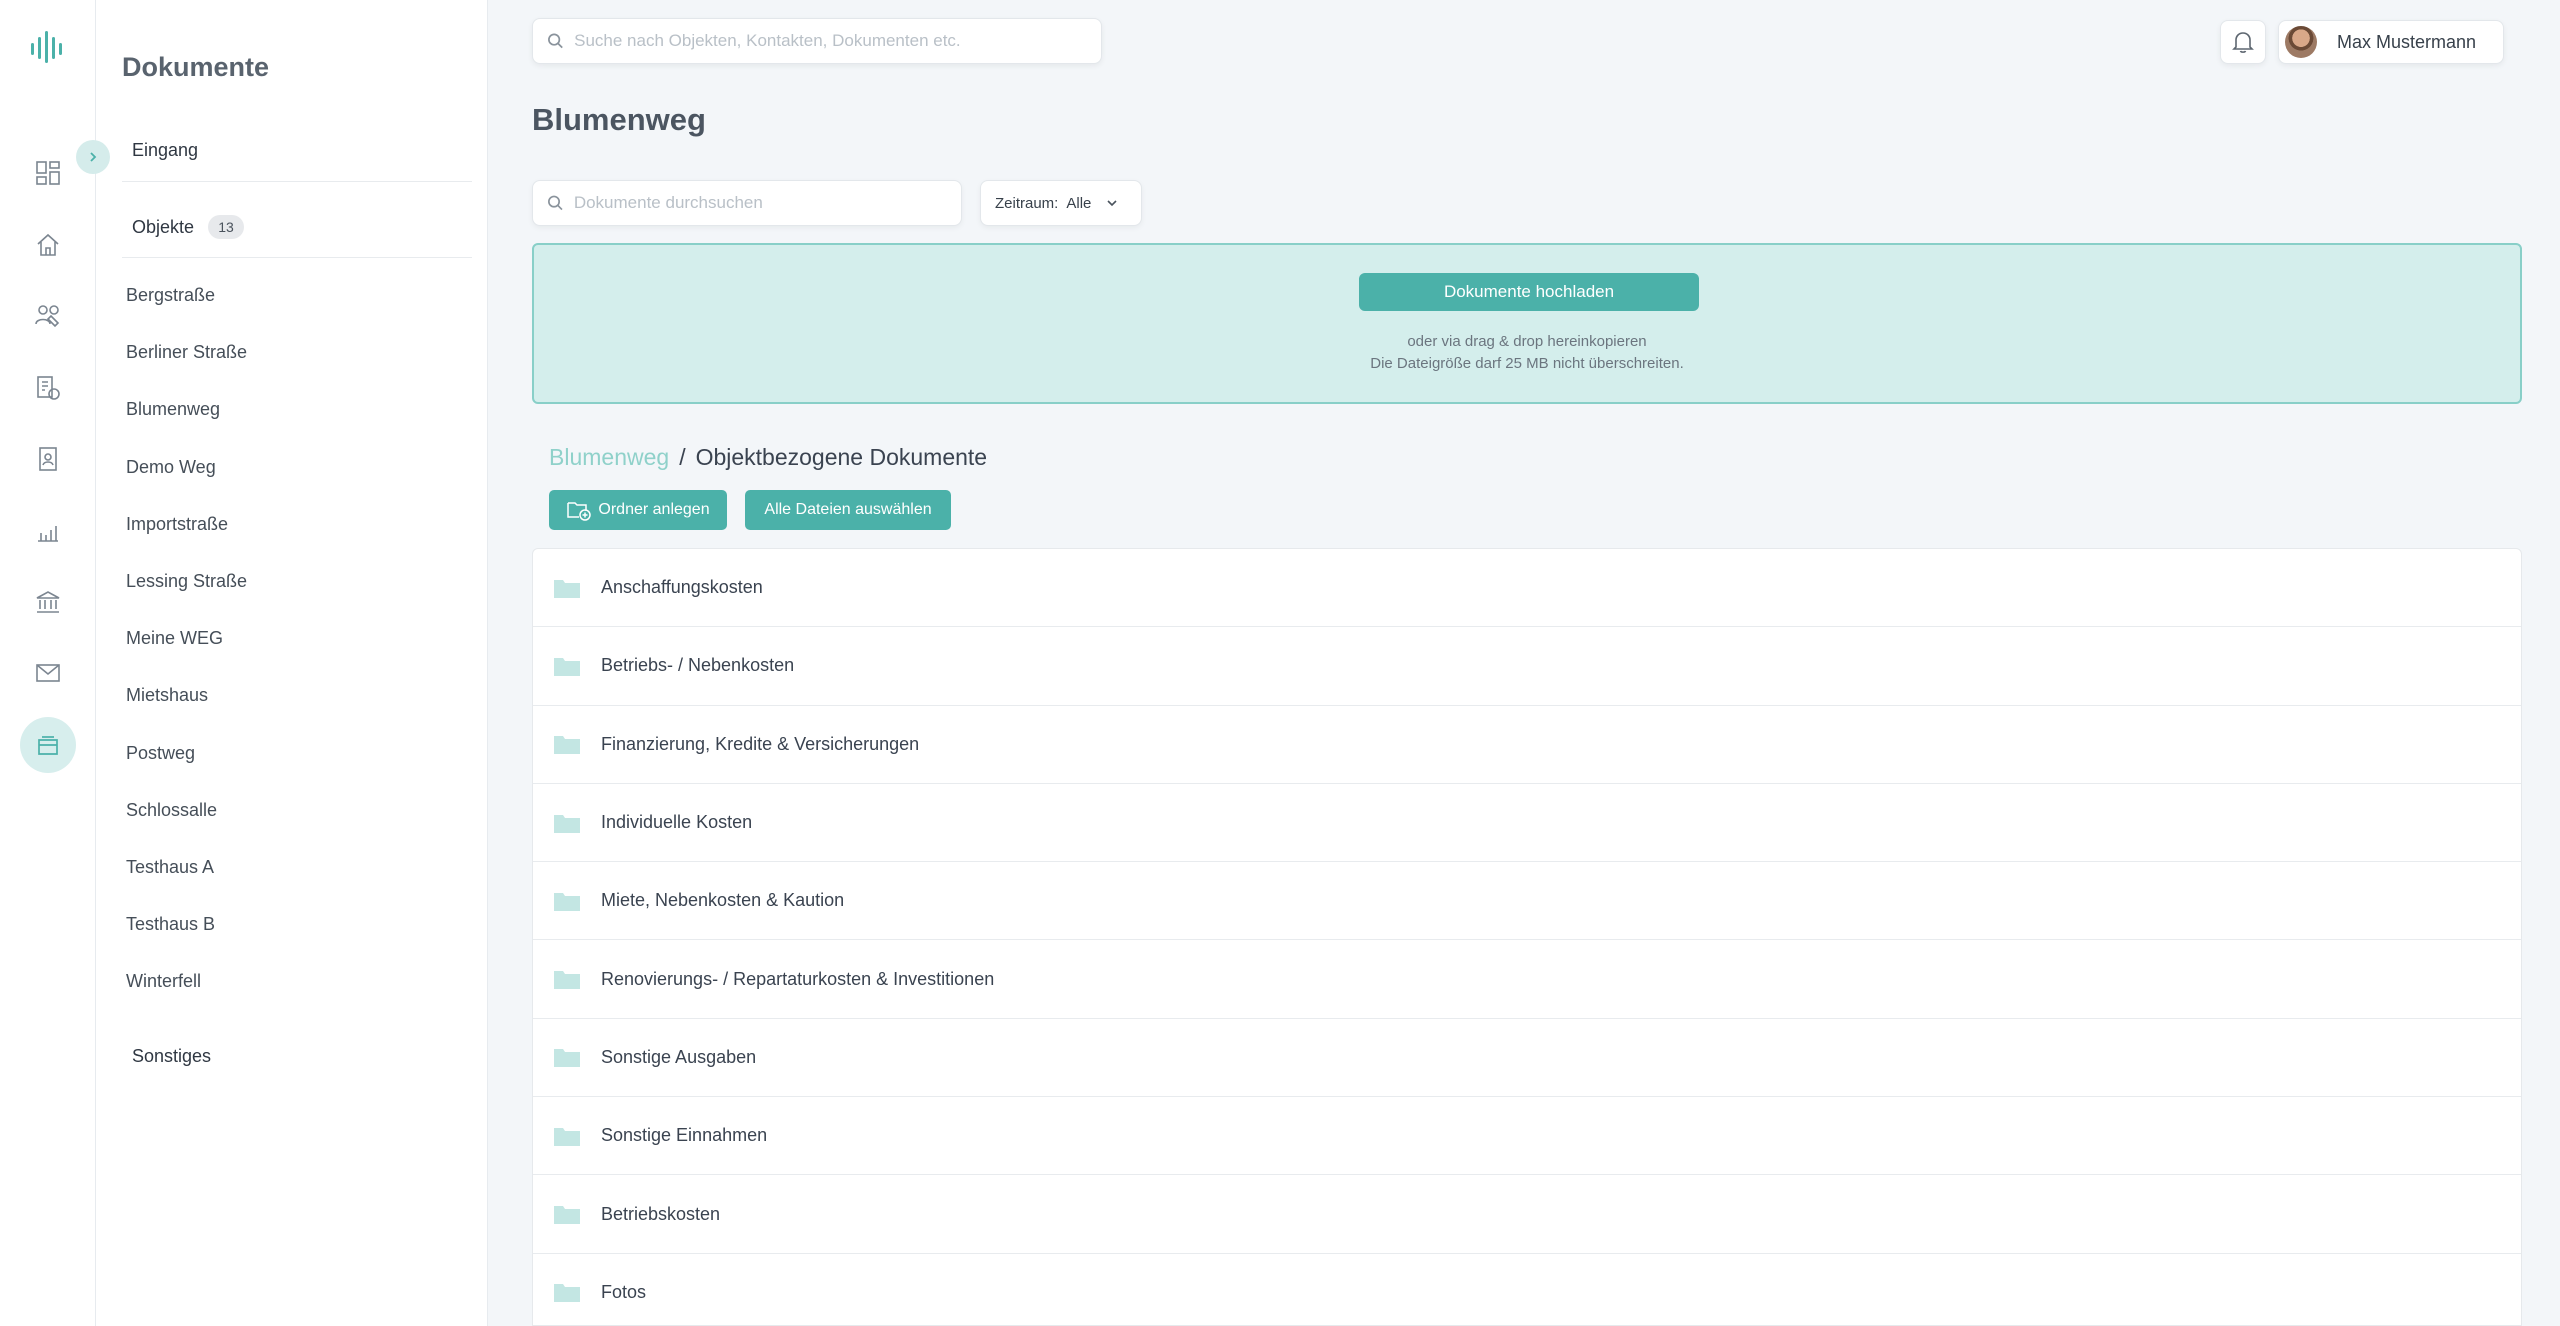  I want to click on objects-count-badge: 13, so click(226, 227).